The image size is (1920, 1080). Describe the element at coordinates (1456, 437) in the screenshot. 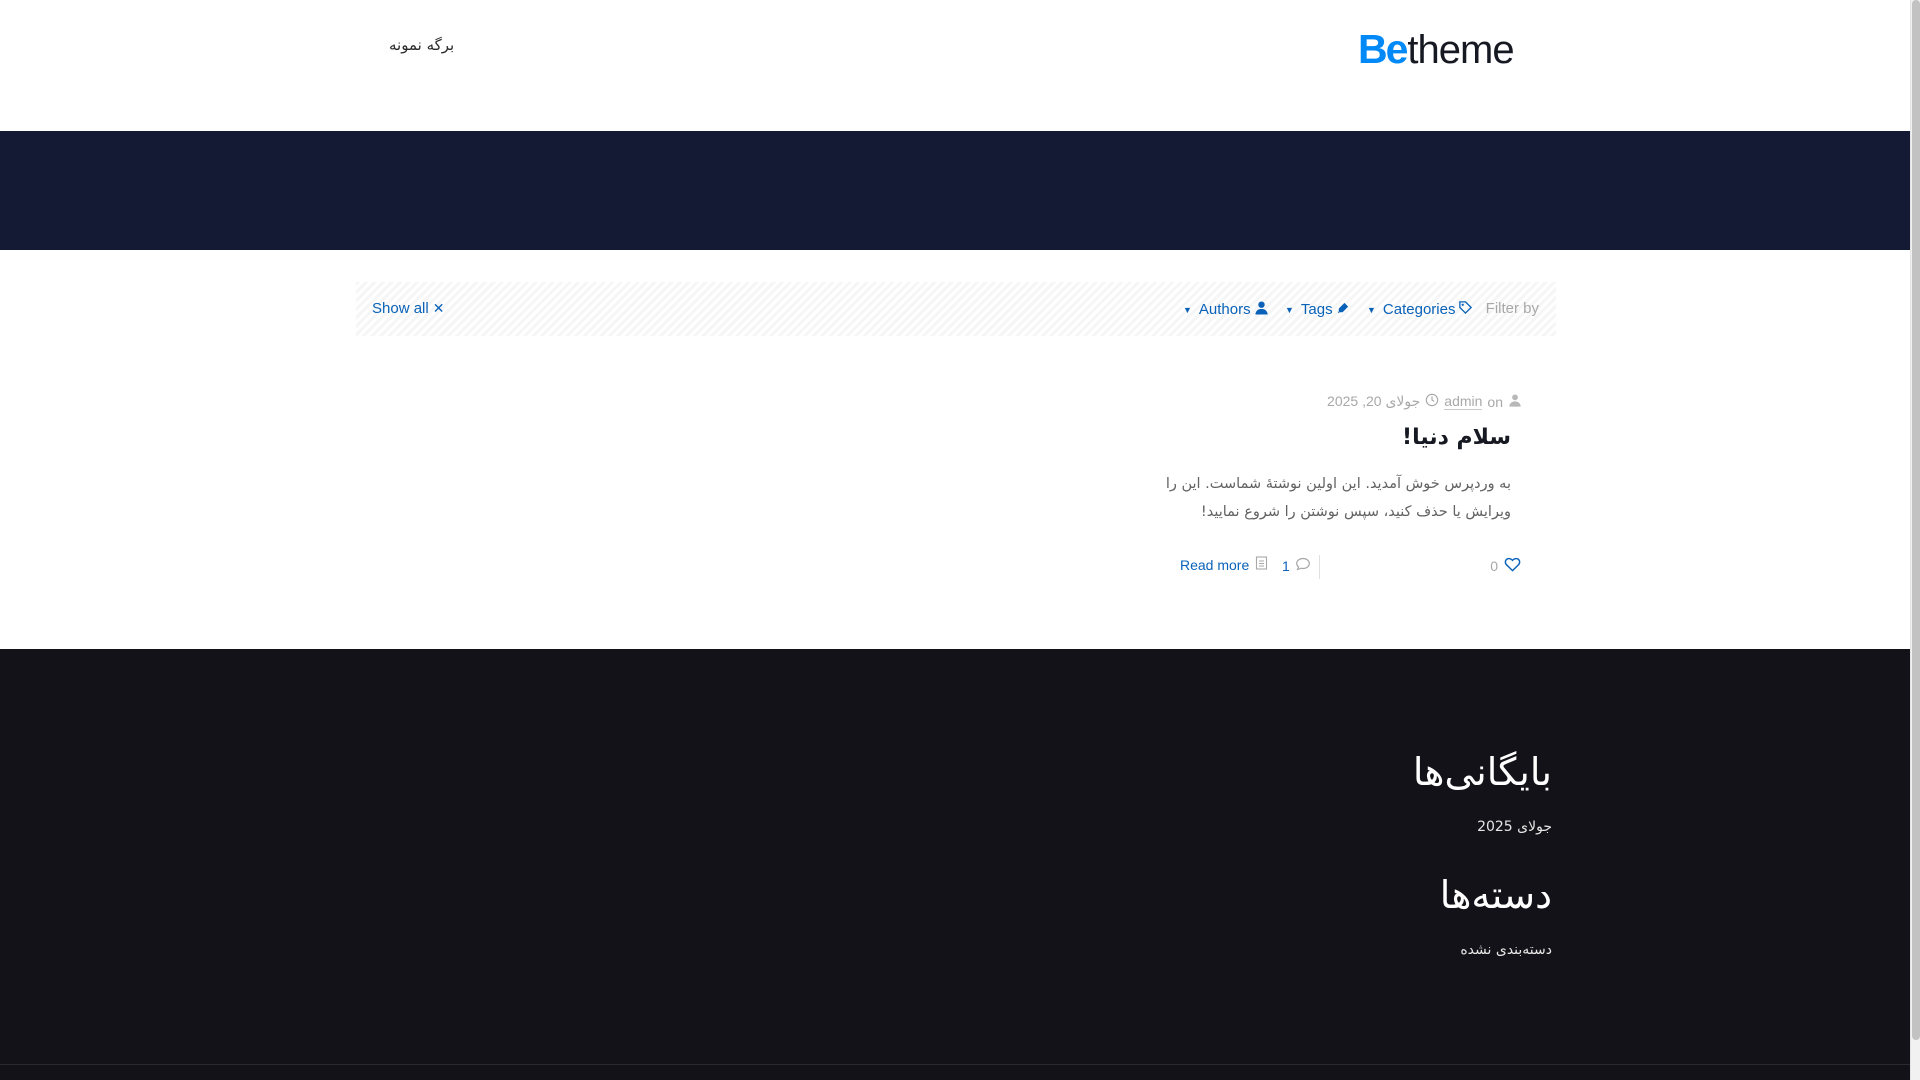

I see `post-title: سلام دنیا!` at that location.